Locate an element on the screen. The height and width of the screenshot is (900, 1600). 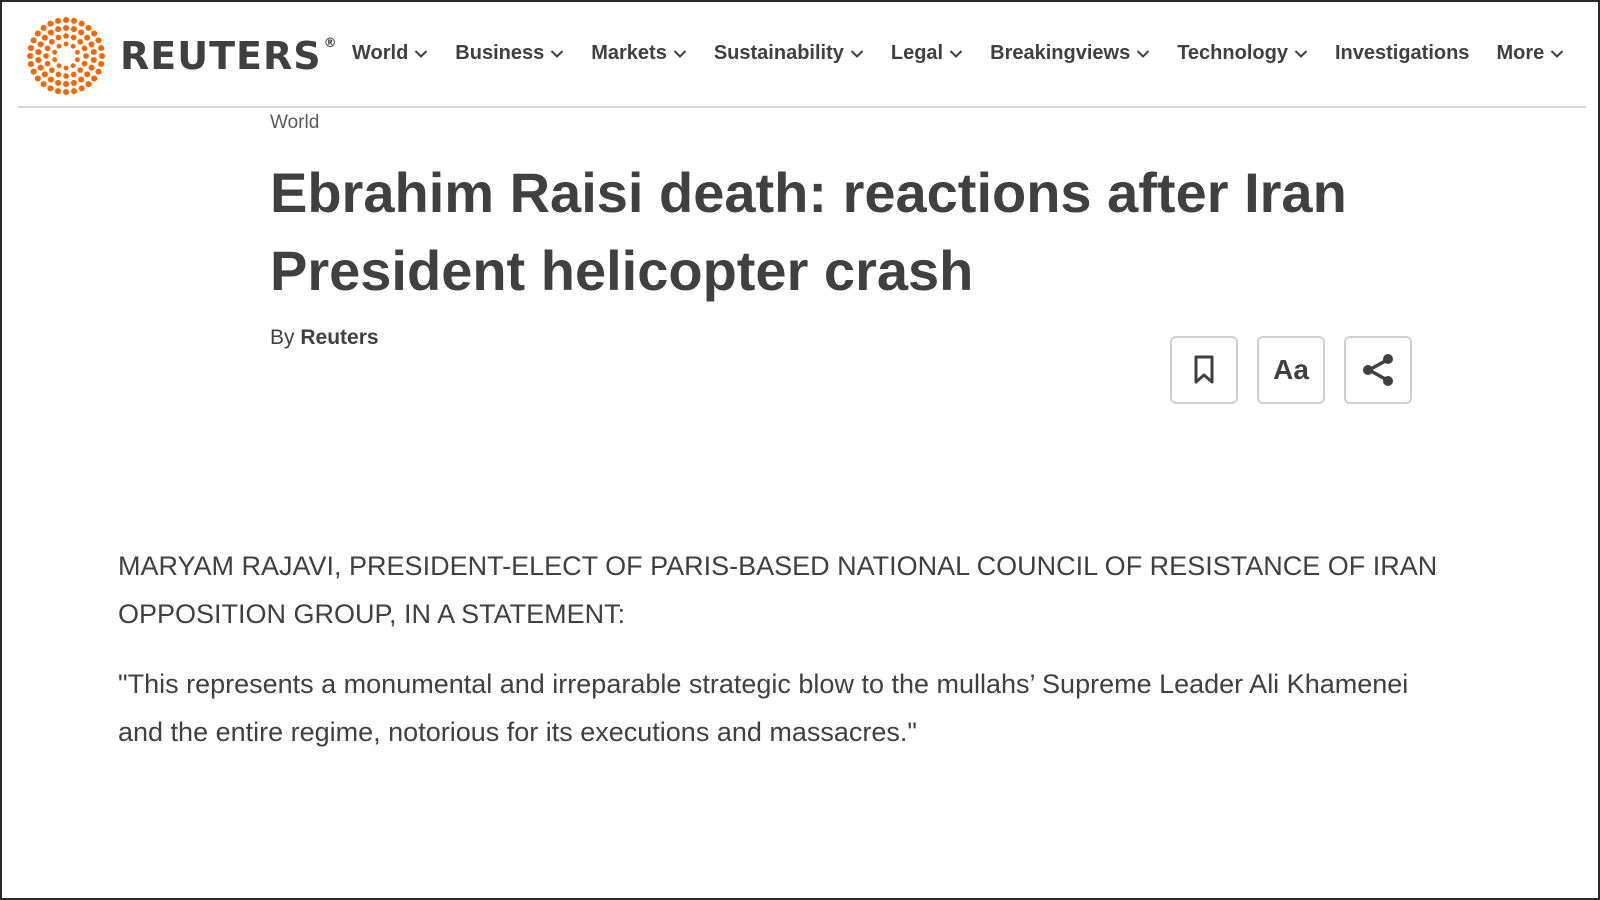
nav-item-sustainability: Sustainability is located at coordinates (789, 53).